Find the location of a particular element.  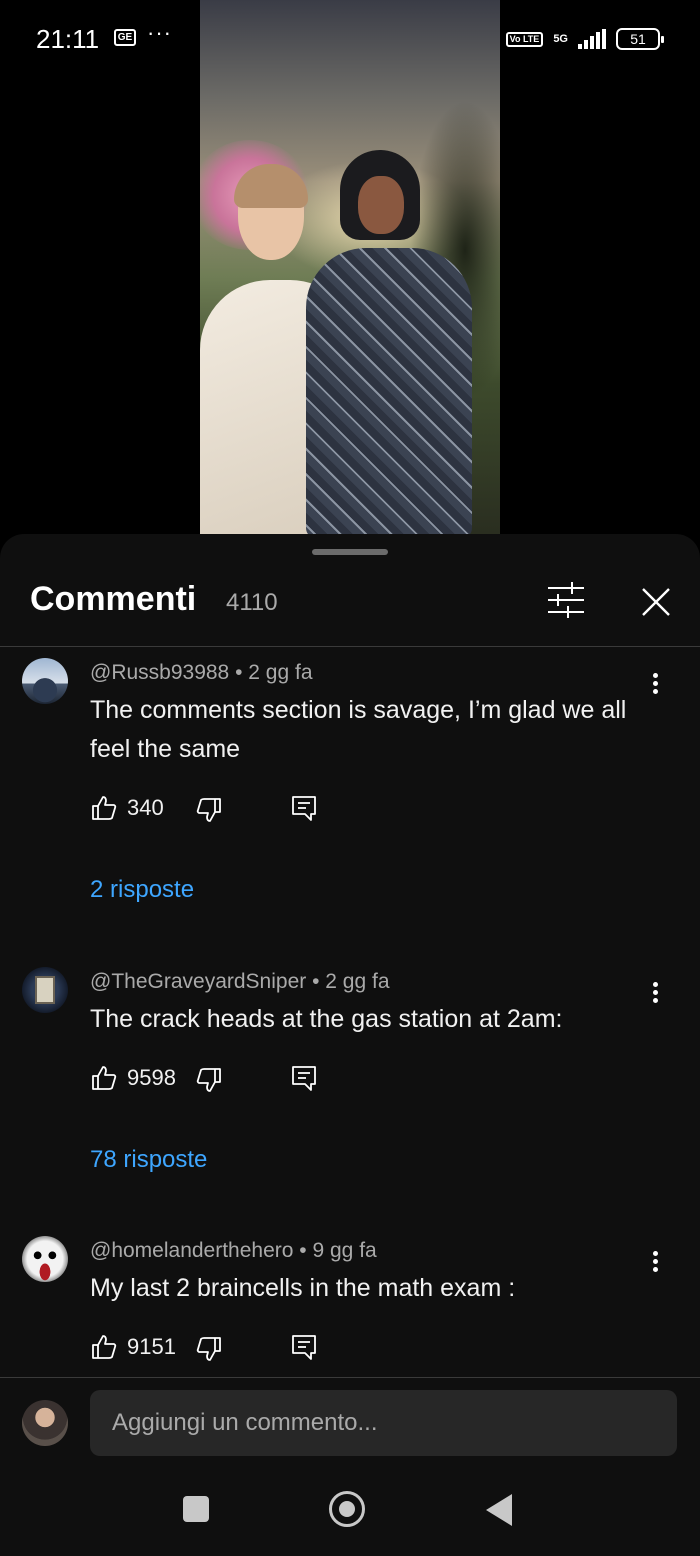

more-notifications-icon: ··· is located at coordinates (159, 32).